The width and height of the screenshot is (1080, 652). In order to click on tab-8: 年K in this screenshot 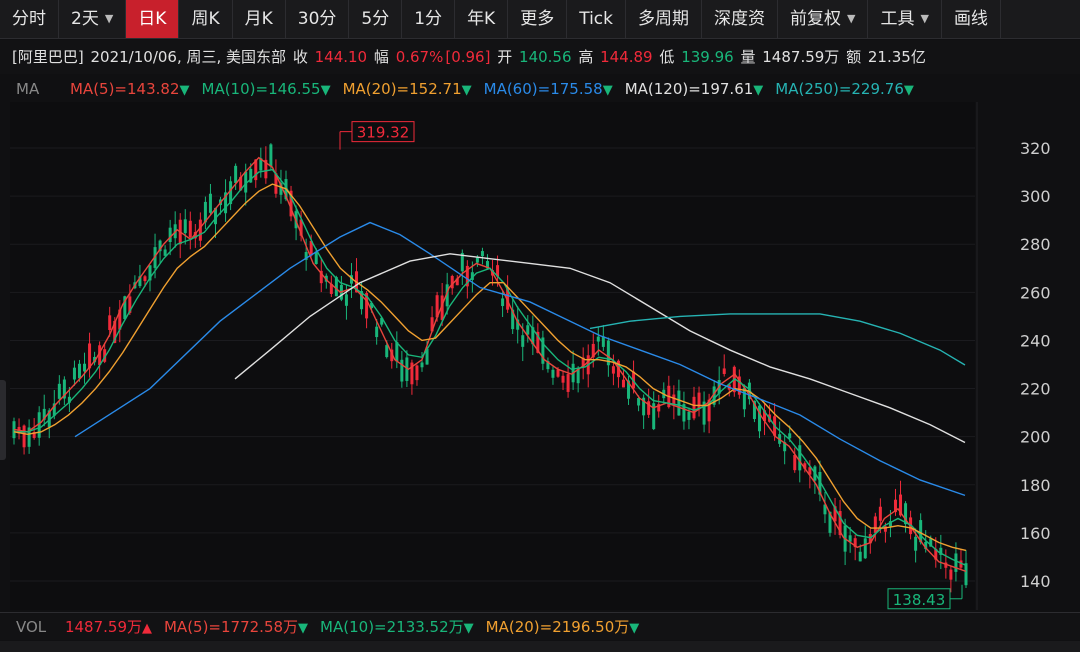, I will do `click(482, 19)`.